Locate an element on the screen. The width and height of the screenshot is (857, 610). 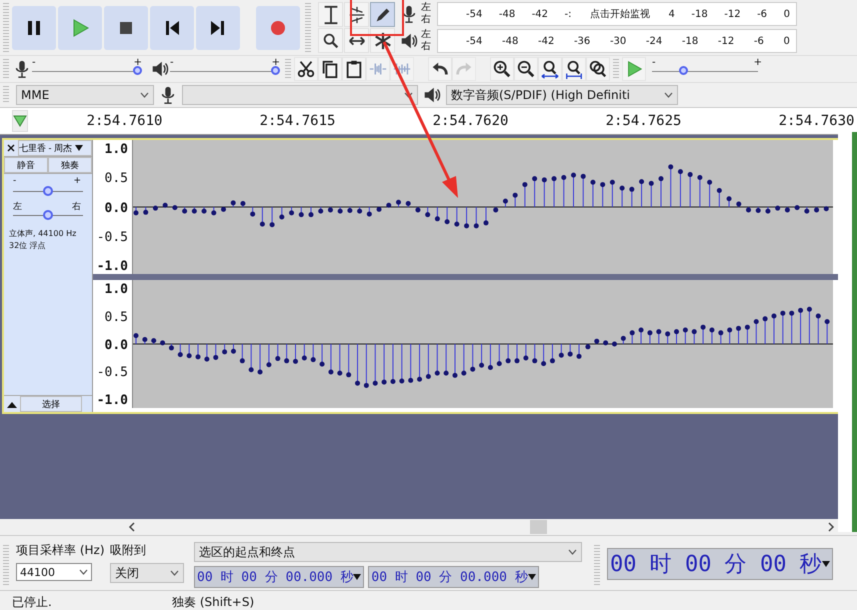
status-text: 独奏 (Shift+S) is located at coordinates (213, 602).